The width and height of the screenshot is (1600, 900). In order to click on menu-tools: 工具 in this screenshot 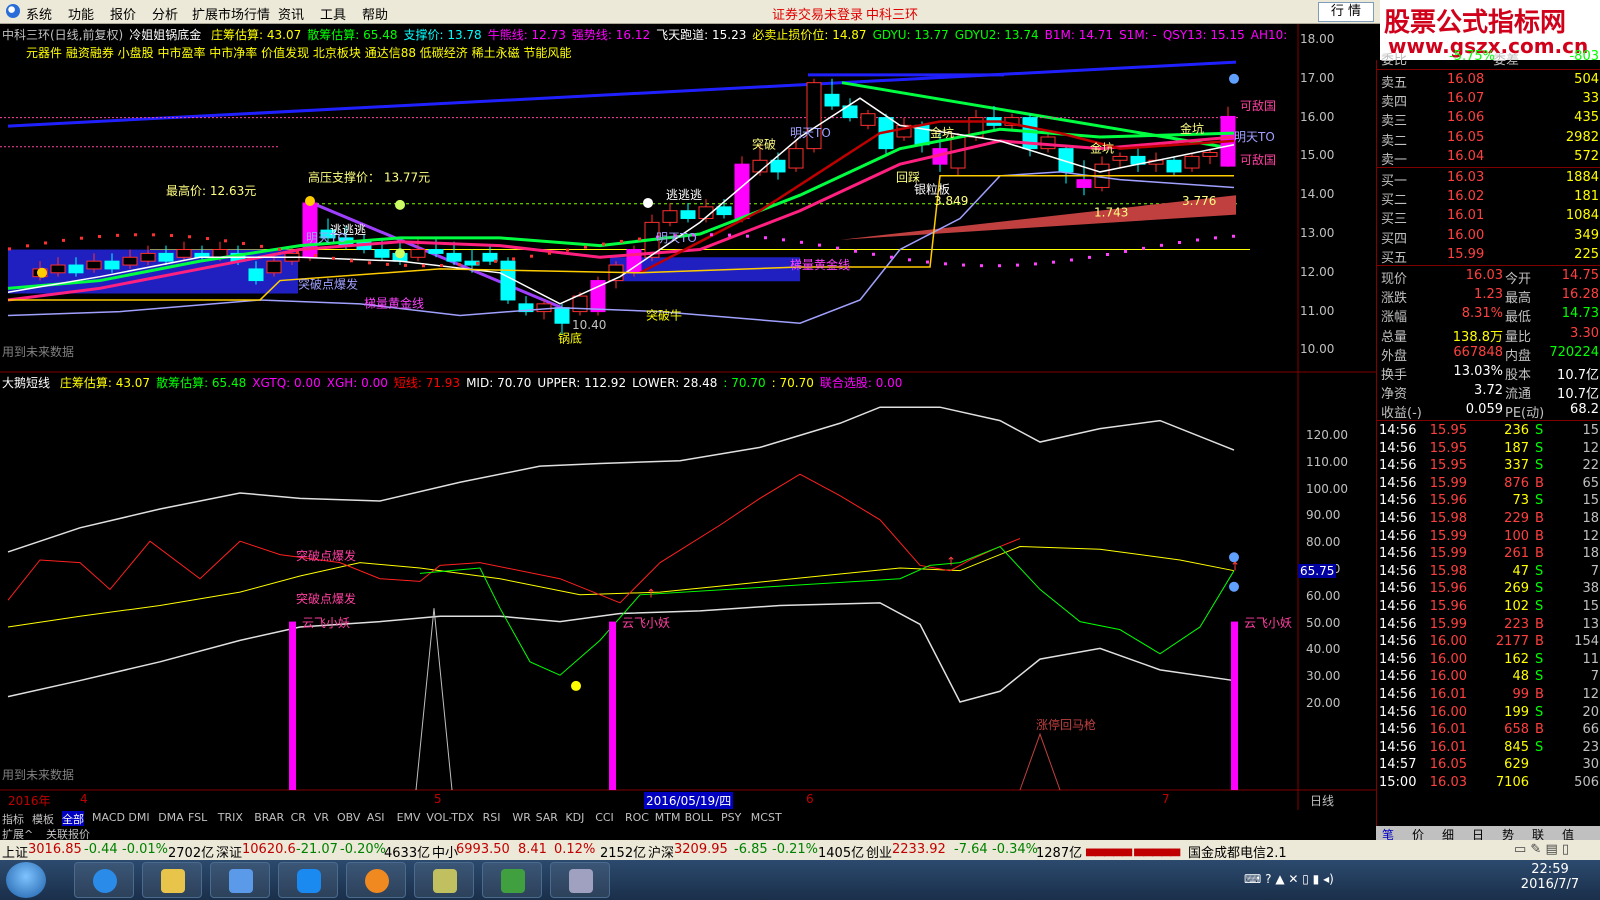, I will do `click(333, 13)`.